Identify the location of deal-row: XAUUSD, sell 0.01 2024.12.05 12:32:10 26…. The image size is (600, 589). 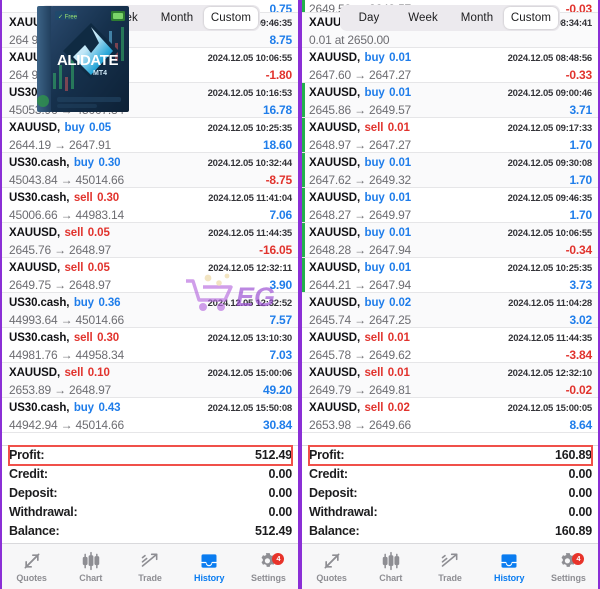
(450, 380).